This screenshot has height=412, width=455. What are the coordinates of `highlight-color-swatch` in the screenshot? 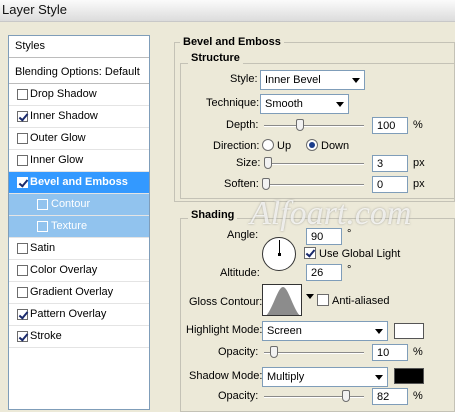 It's located at (409, 331).